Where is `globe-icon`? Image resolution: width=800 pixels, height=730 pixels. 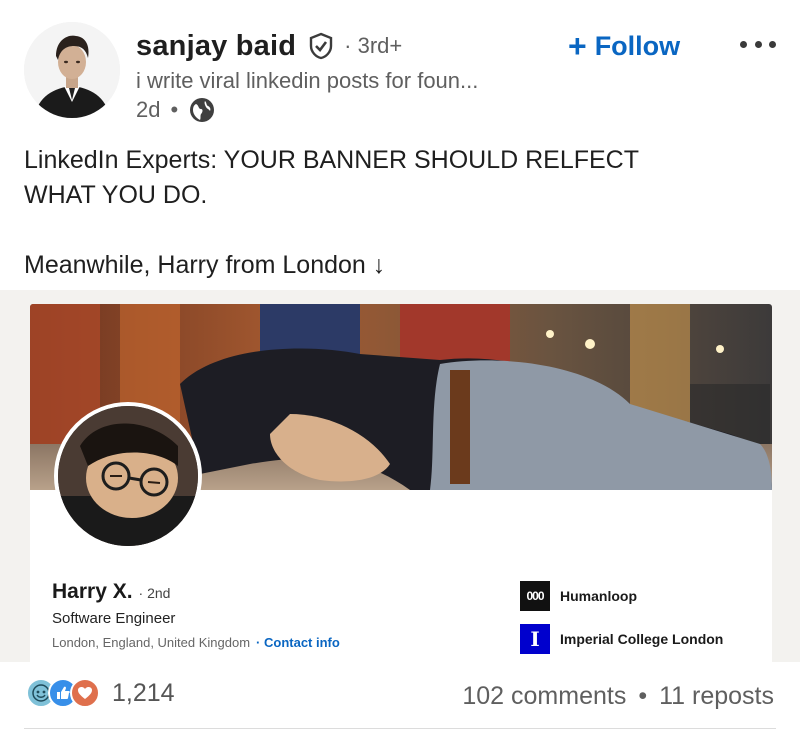 globe-icon is located at coordinates (202, 110).